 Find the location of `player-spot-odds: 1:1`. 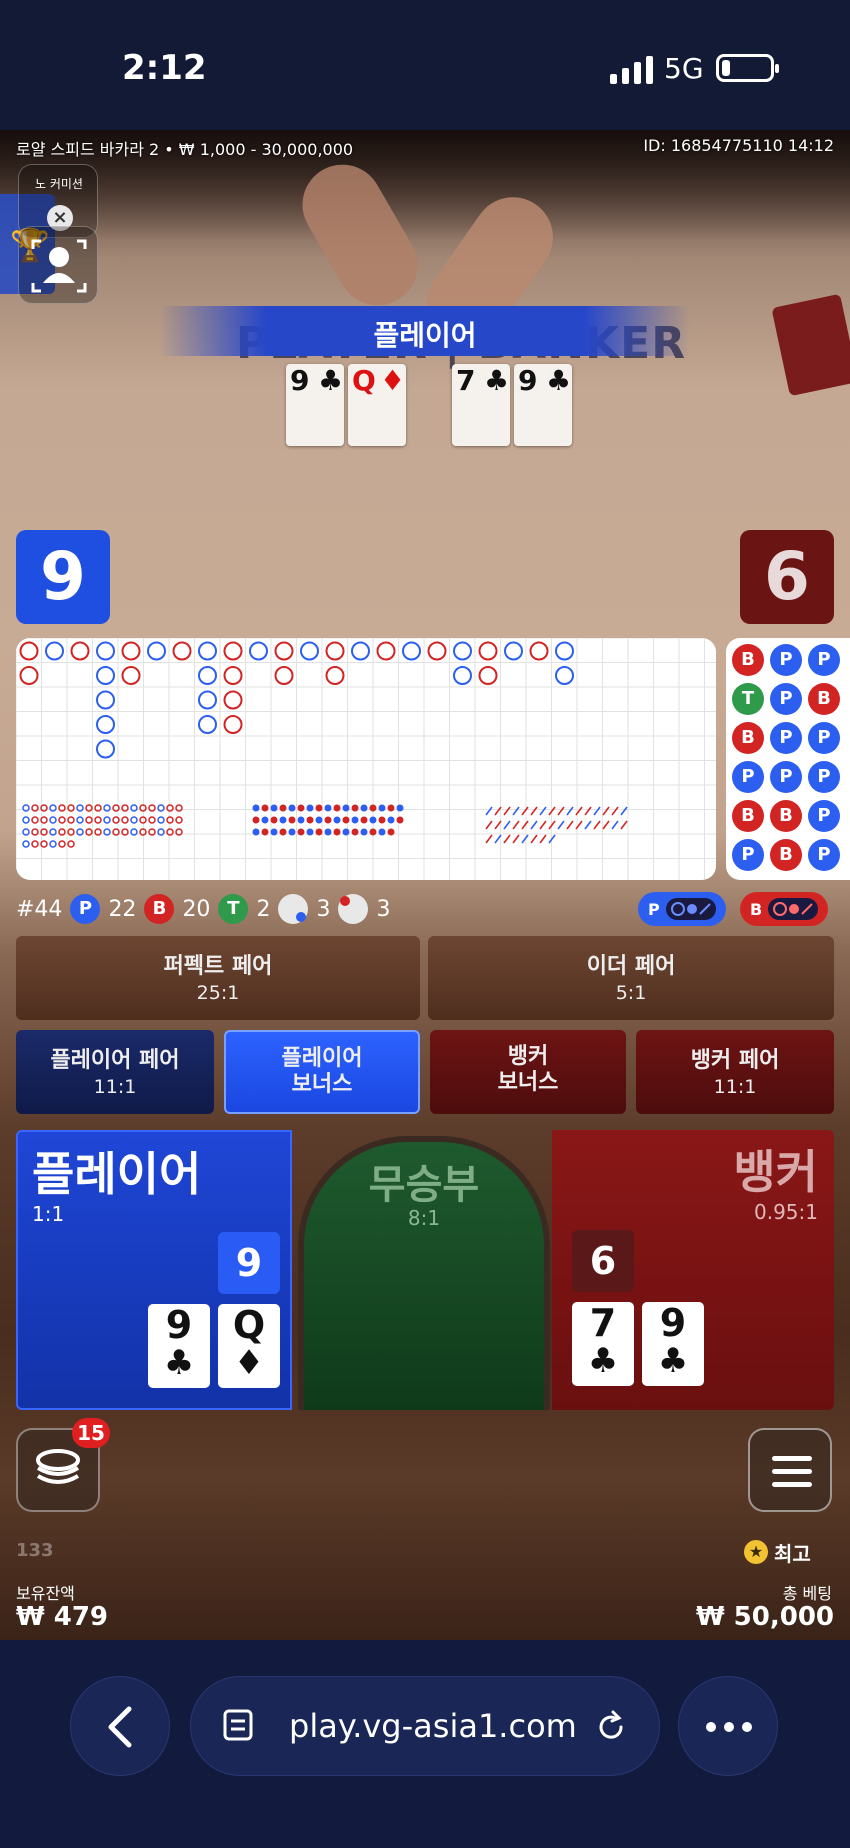

player-spot-odds: 1:1 is located at coordinates (48, 1214).